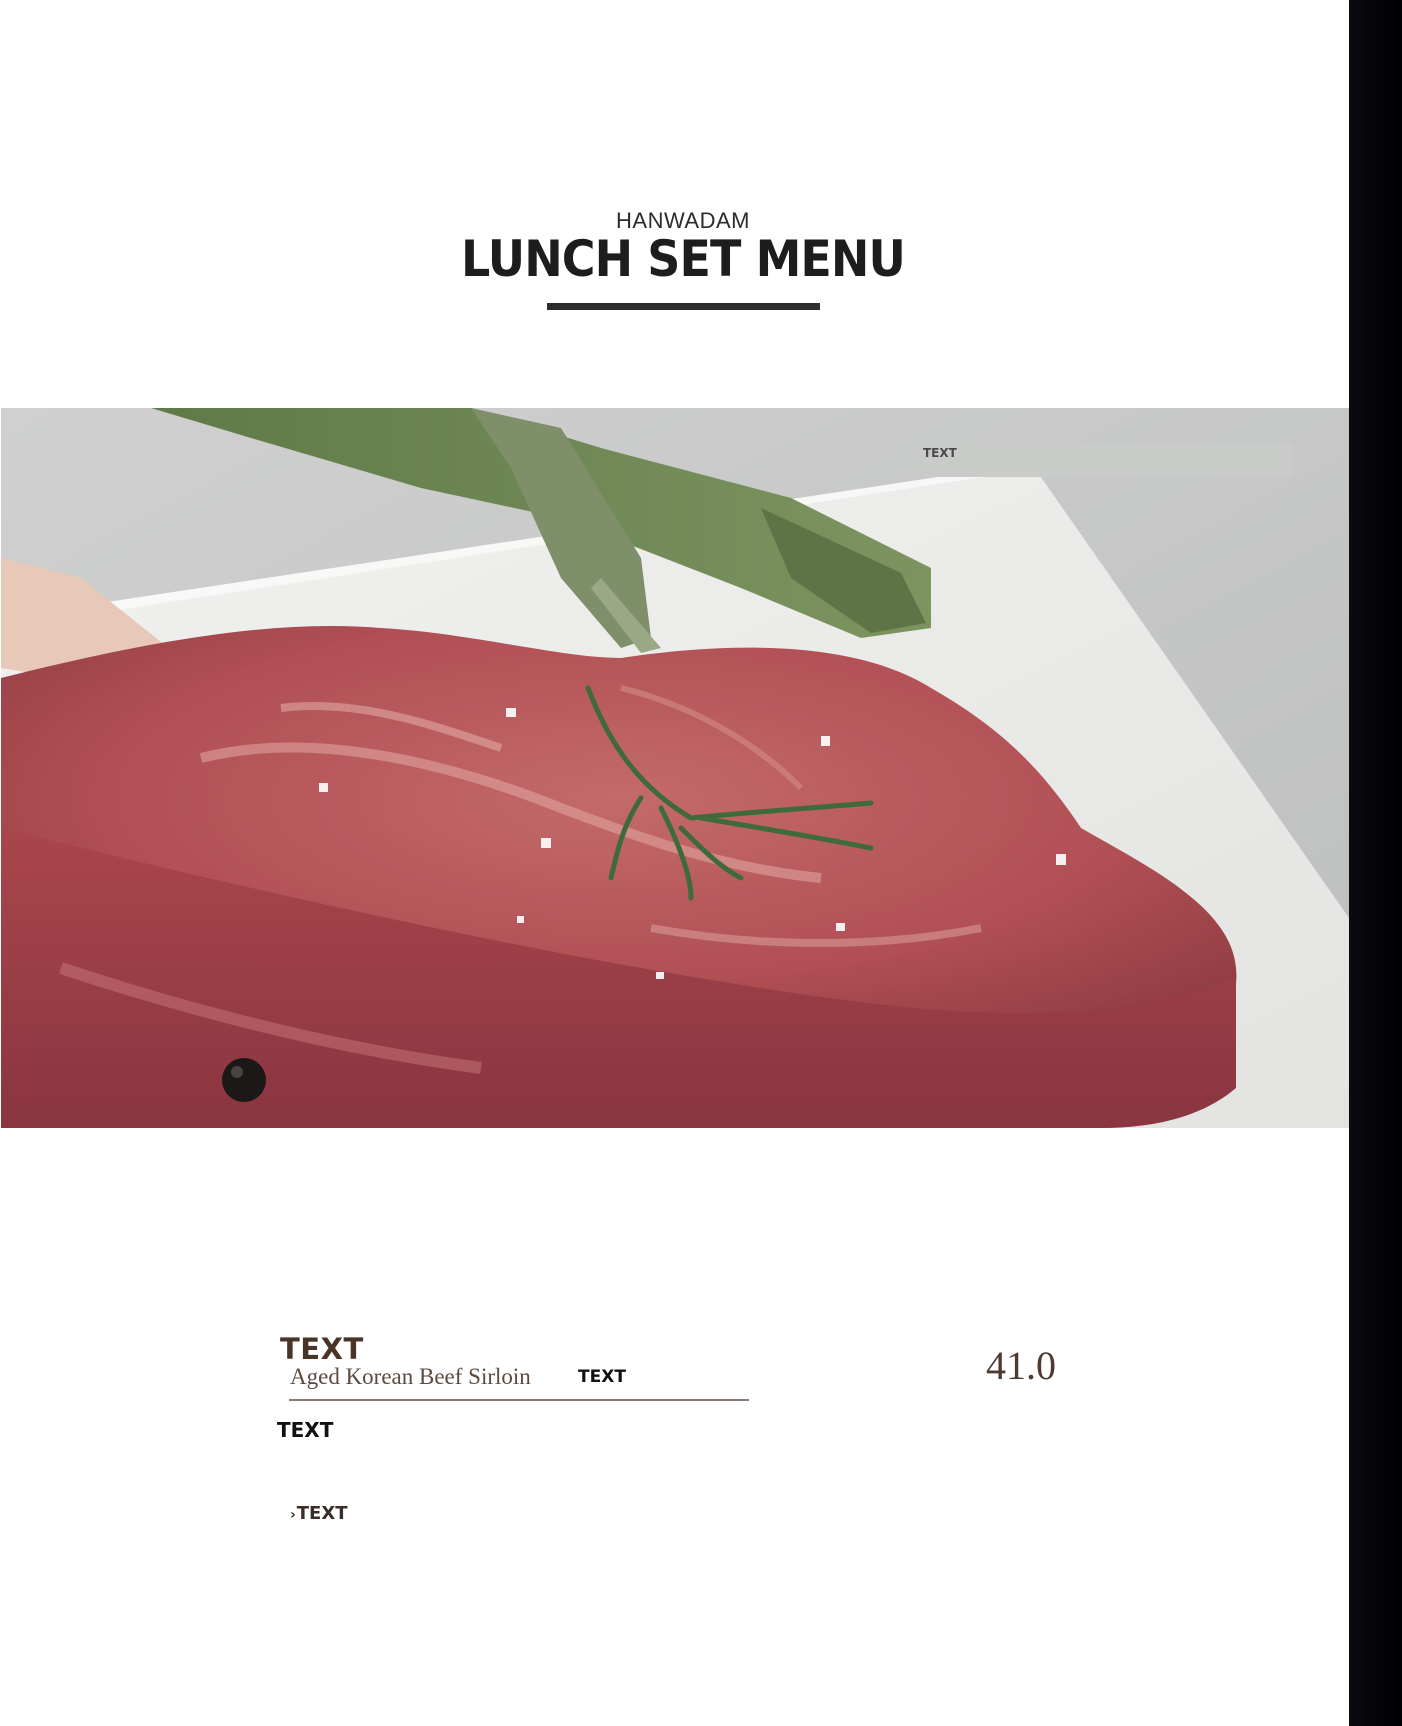  Describe the element at coordinates (1375, 863) in the screenshot. I see `window-edge` at that location.